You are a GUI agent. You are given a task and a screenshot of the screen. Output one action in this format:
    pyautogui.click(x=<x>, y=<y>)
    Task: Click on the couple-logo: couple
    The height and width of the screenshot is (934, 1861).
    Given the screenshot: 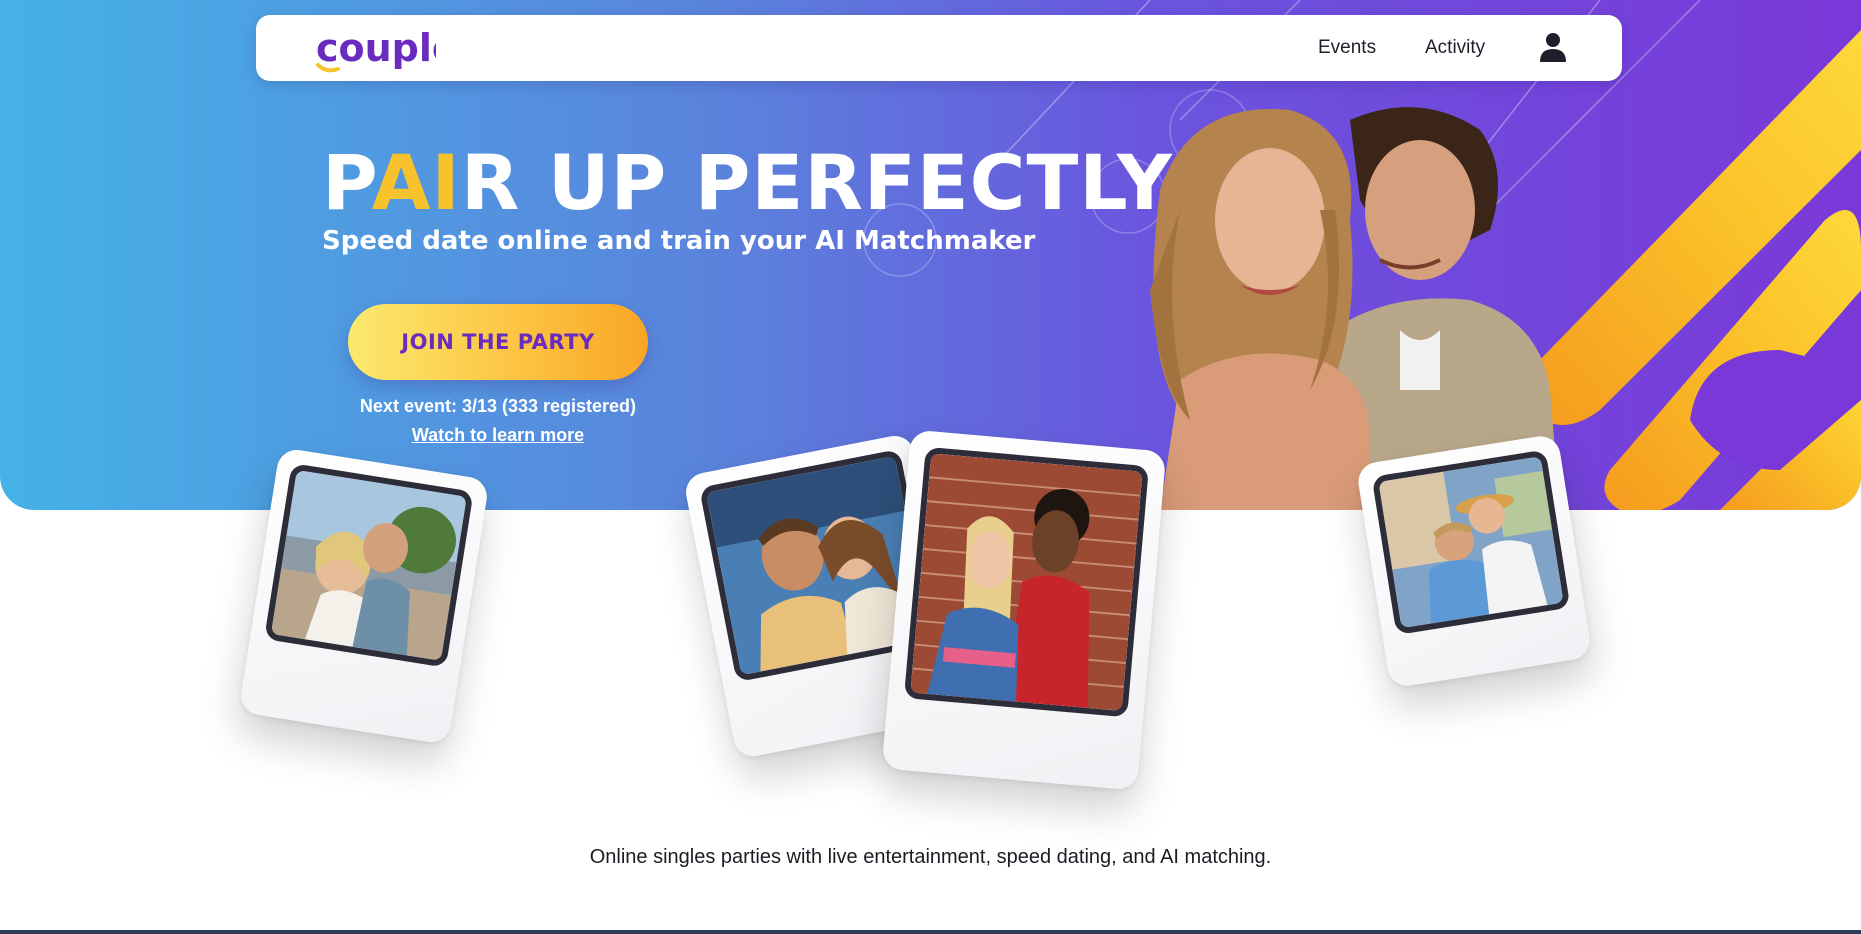 What is the action you would take?
    pyautogui.click(x=374, y=49)
    